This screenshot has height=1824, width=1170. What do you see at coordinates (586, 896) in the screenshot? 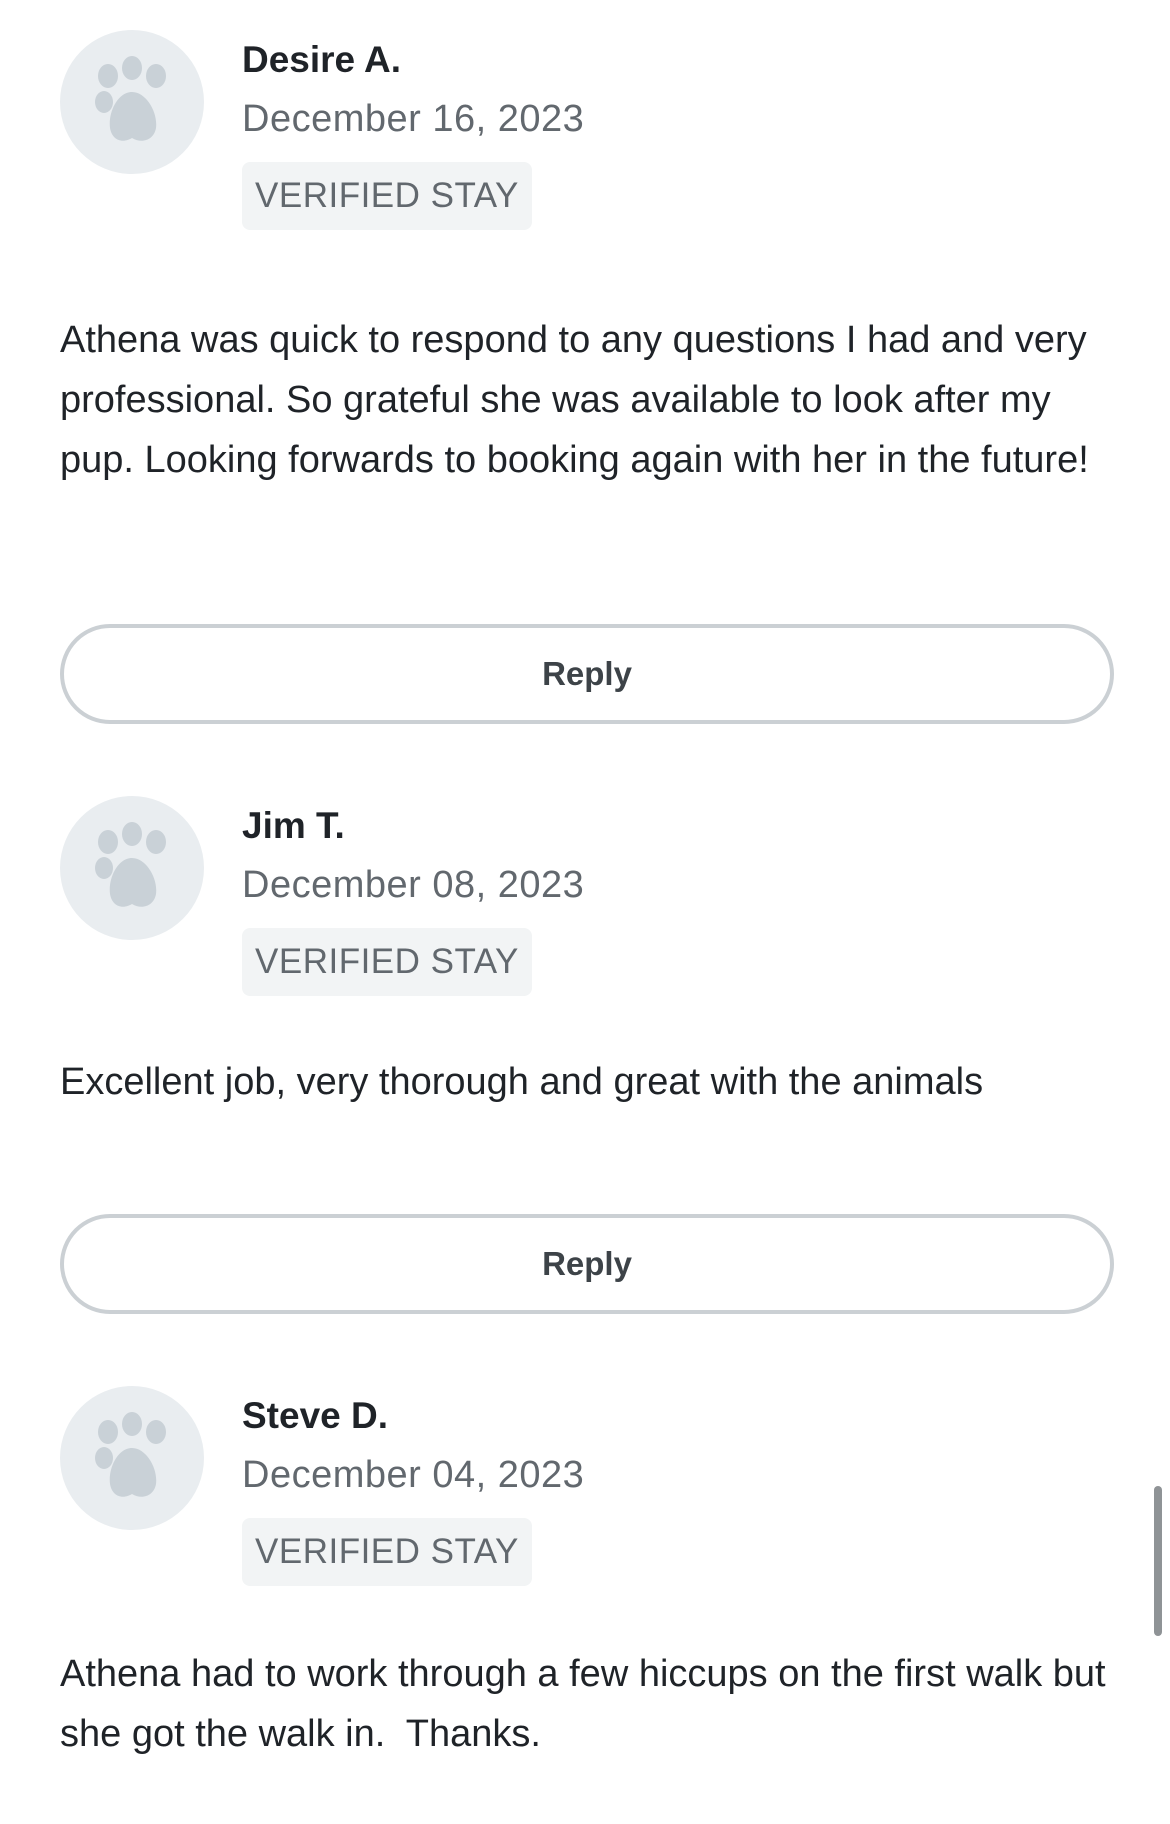
I see `review-header: Jim T. December 08, 2023 VERIFIED STAY` at bounding box center [586, 896].